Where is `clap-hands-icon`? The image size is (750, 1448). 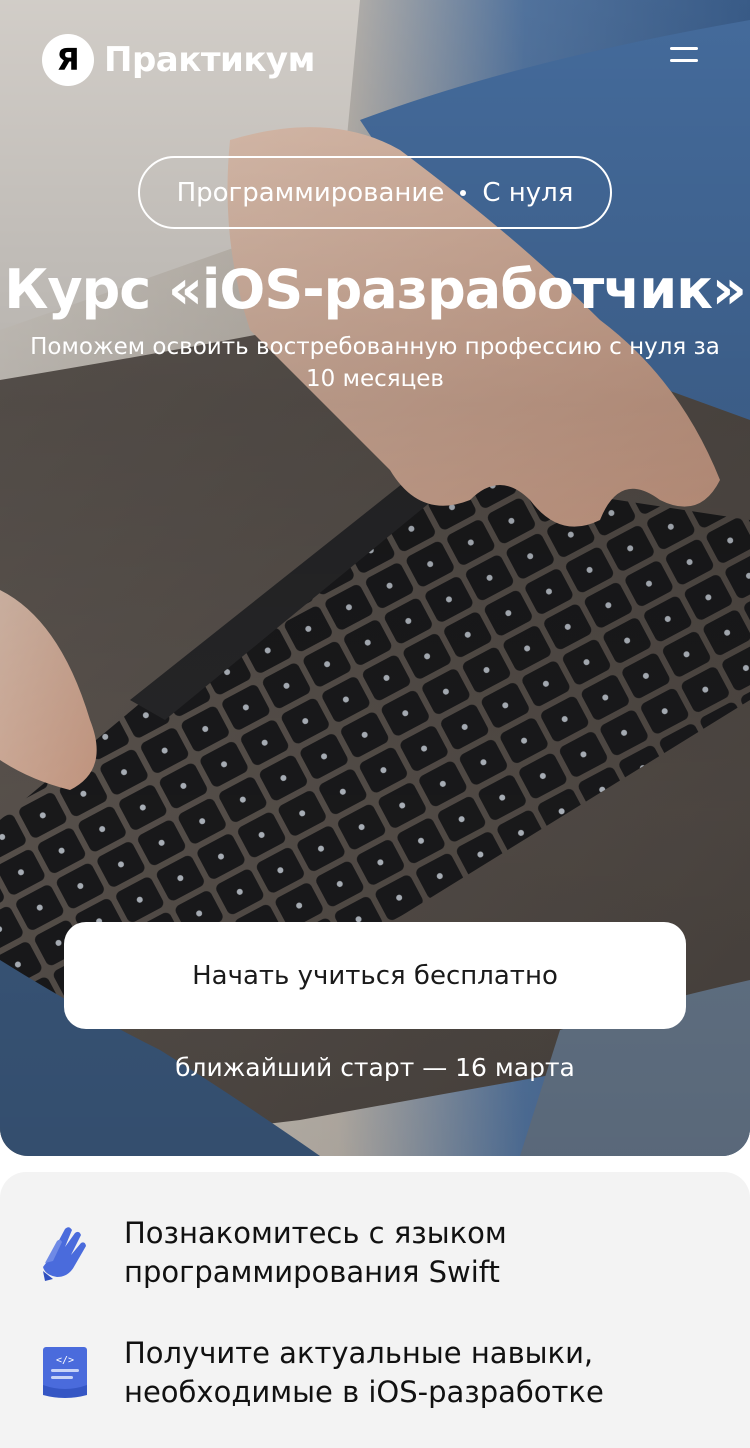
clap-hands-icon is located at coordinates (65, 1251).